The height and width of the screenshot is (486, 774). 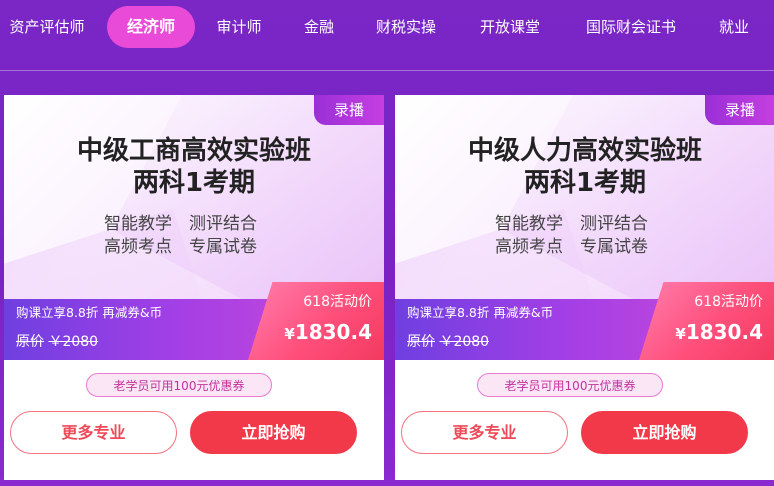 I want to click on nav-item-tax-practice: 财税实操, so click(x=406, y=27).